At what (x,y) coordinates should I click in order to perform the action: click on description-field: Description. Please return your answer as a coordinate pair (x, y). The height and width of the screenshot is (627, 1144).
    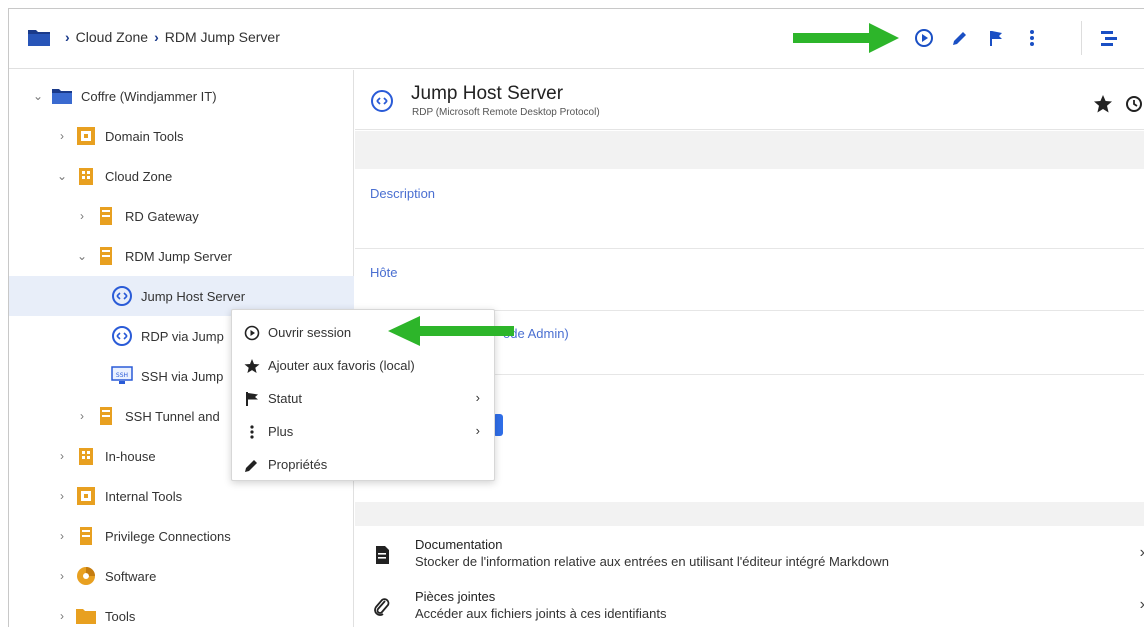
    Looking at the image, I should click on (749, 209).